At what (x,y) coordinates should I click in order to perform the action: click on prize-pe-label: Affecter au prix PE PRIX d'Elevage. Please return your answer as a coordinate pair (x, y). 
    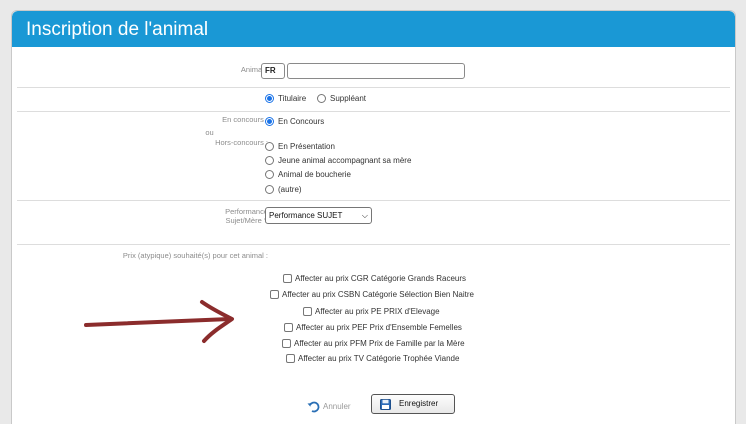
    Looking at the image, I should click on (377, 311).